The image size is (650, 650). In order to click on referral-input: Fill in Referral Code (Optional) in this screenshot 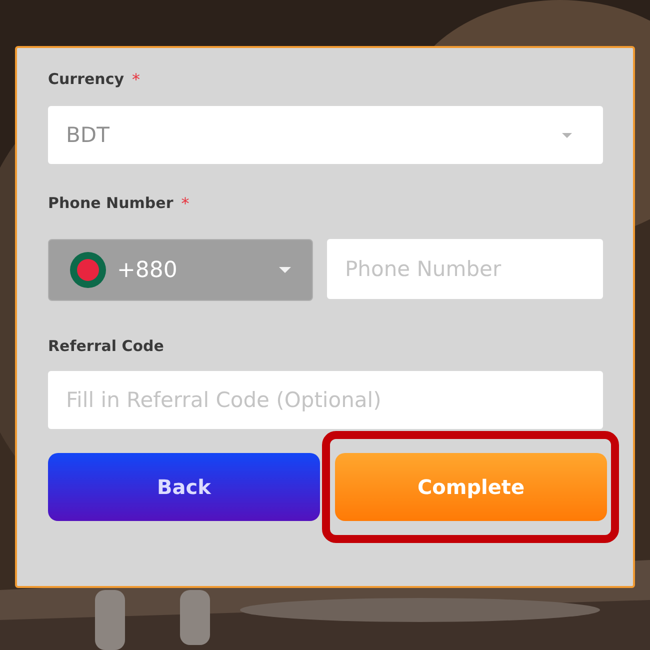, I will do `click(325, 400)`.